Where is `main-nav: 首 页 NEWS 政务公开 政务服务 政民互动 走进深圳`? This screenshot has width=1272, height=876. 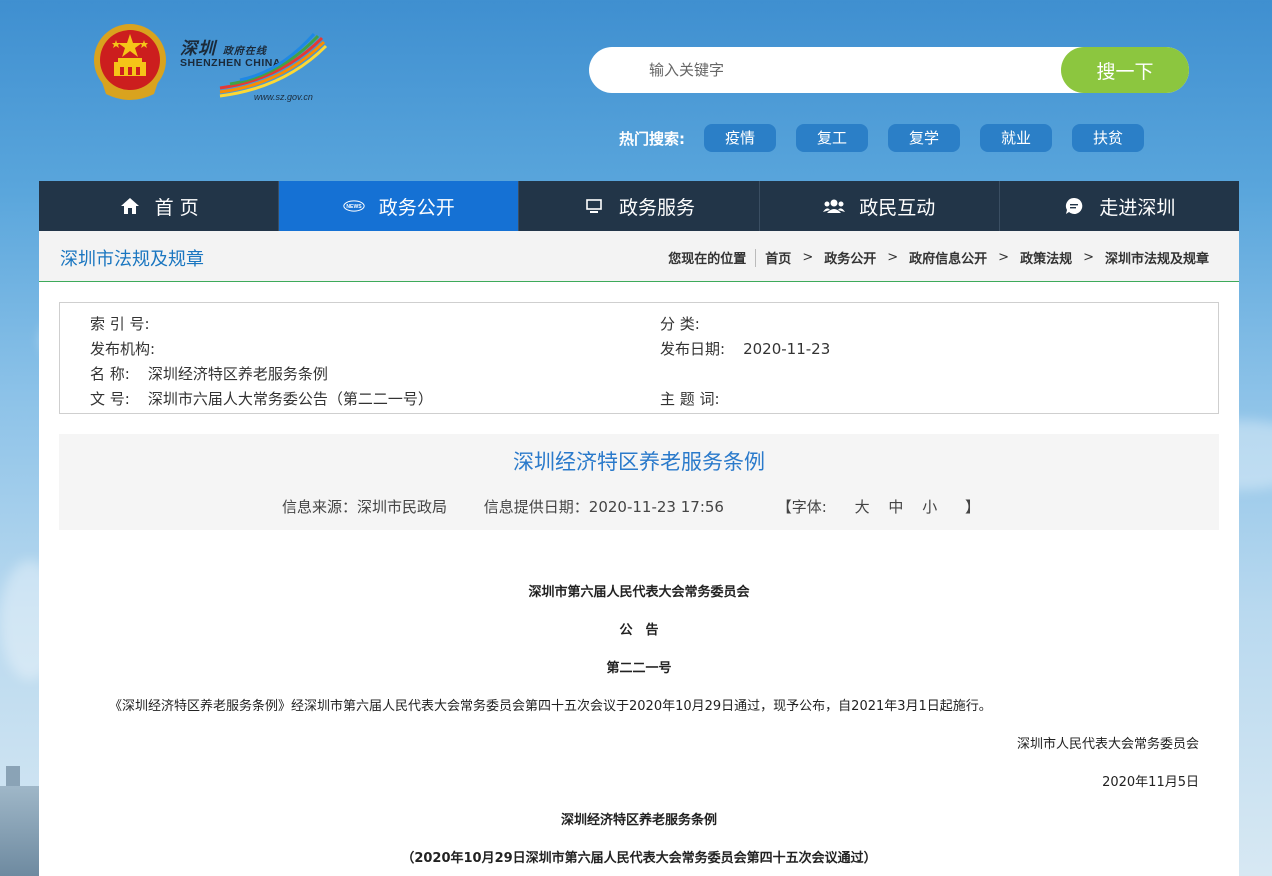
main-nav: 首 页 NEWS 政务公开 政务服务 政民互动 走进深圳 is located at coordinates (639, 206).